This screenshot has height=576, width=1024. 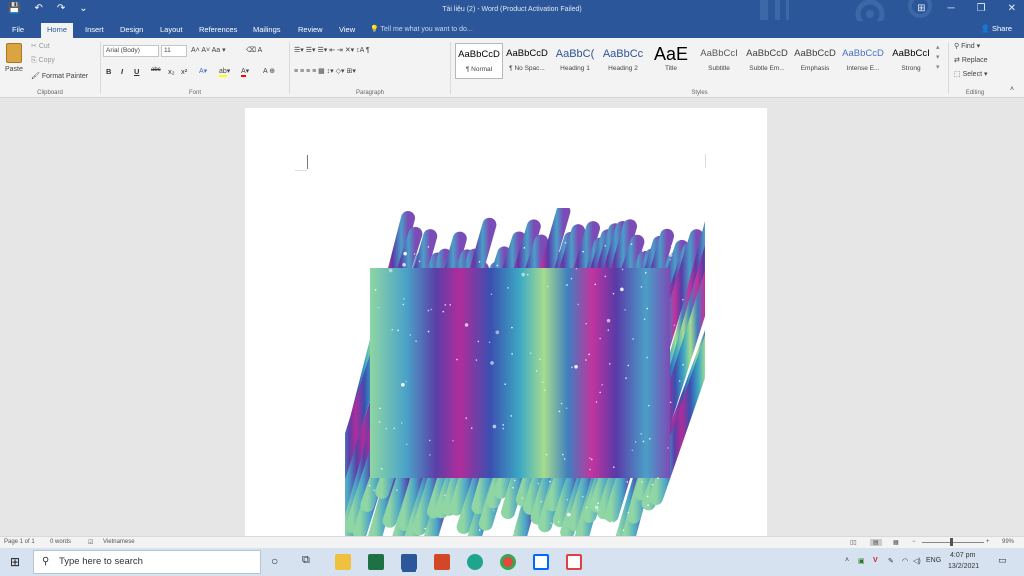 I want to click on style-name: ¶ Normal, so click(x=479, y=69).